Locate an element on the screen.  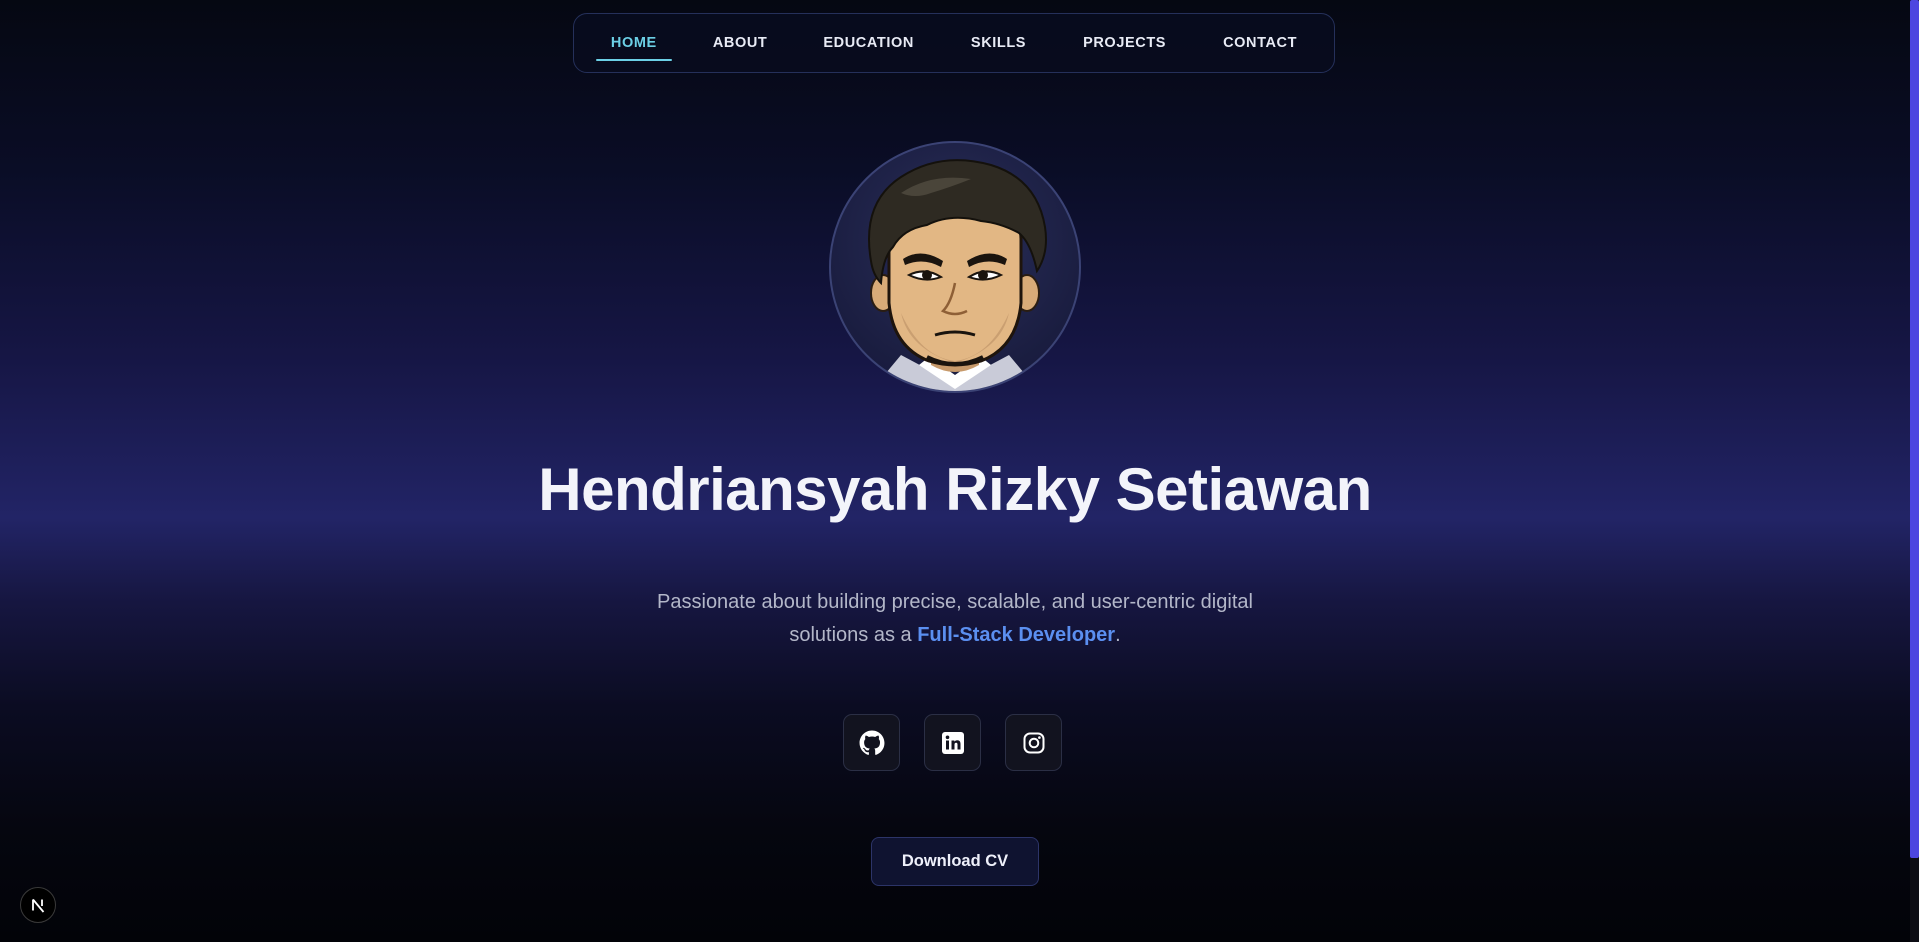
instagram-icon is located at coordinates (1033, 742).